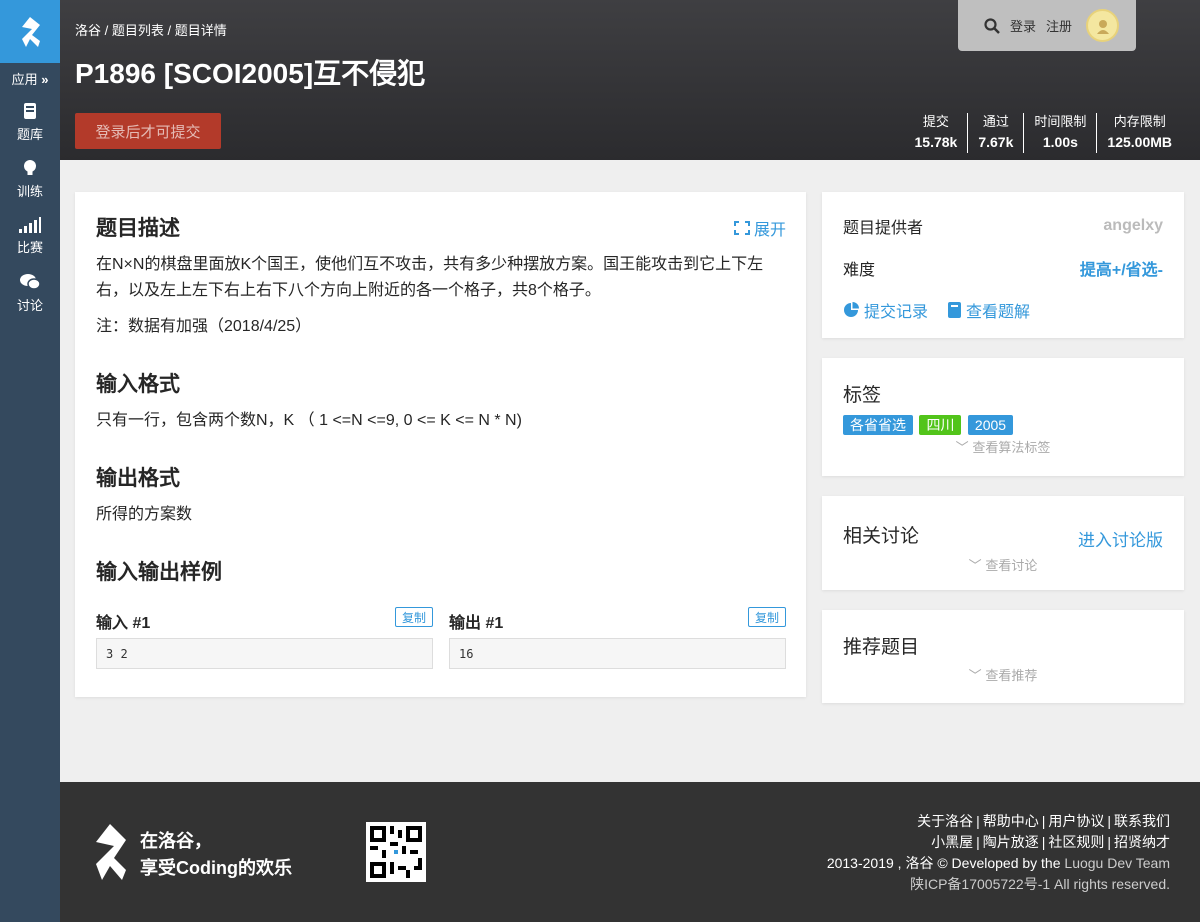  I want to click on breadcrumb-current: 题目详情, so click(200, 30).